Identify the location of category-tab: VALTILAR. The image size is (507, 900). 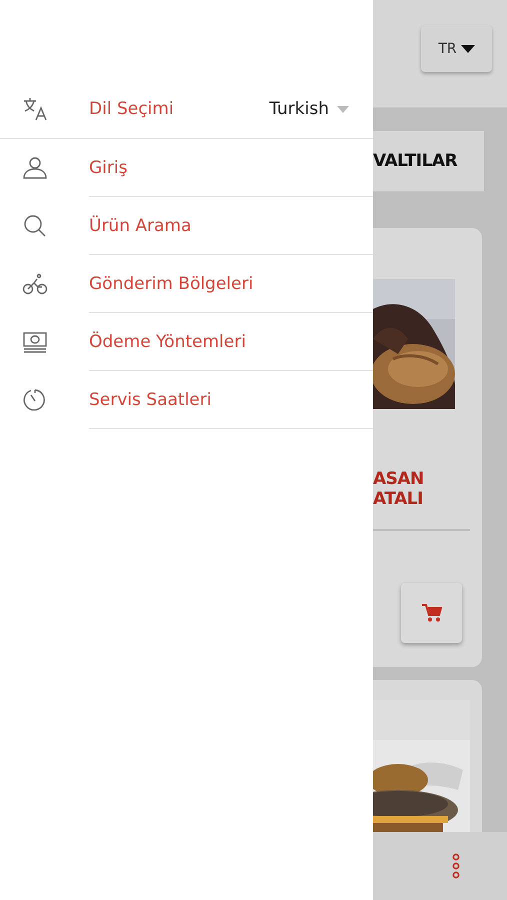
(415, 161).